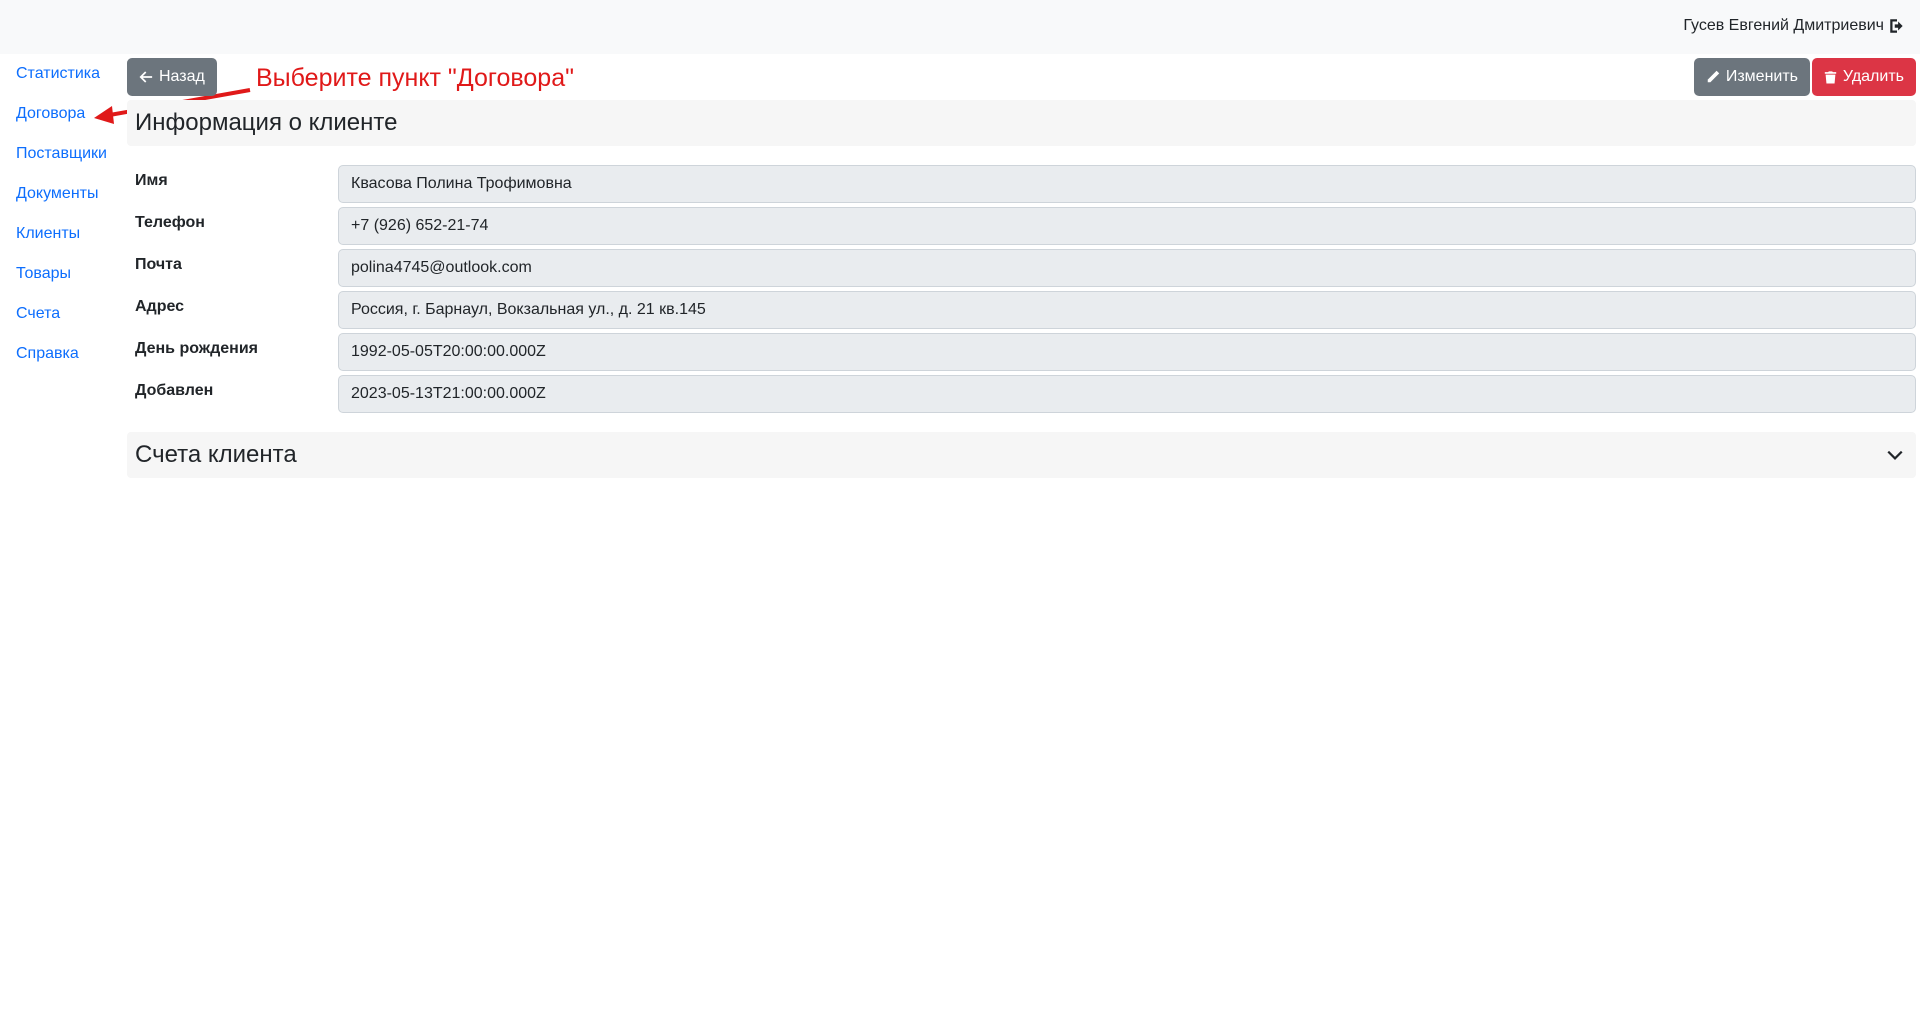 The width and height of the screenshot is (1920, 1009). Describe the element at coordinates (170, 222) in the screenshot. I see `field-label-phone: Телефон` at that location.